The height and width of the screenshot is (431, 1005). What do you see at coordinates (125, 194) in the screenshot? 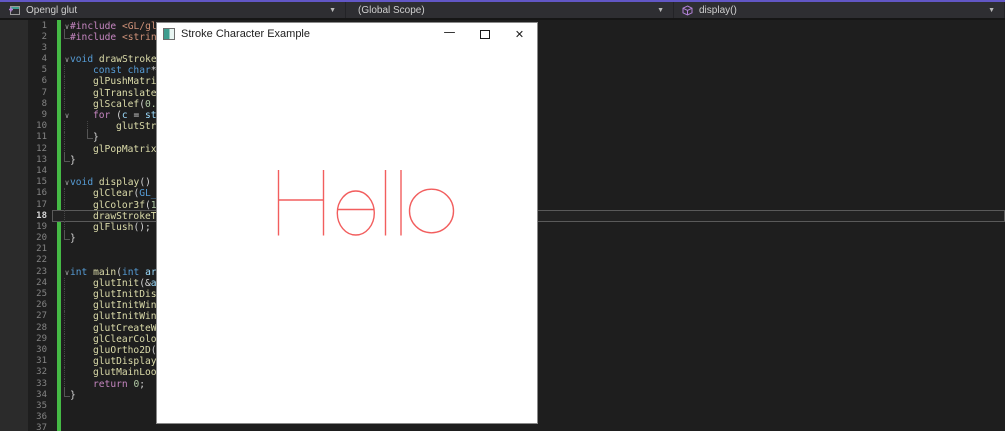
I see `code-text: glClear(GL_` at bounding box center [125, 194].